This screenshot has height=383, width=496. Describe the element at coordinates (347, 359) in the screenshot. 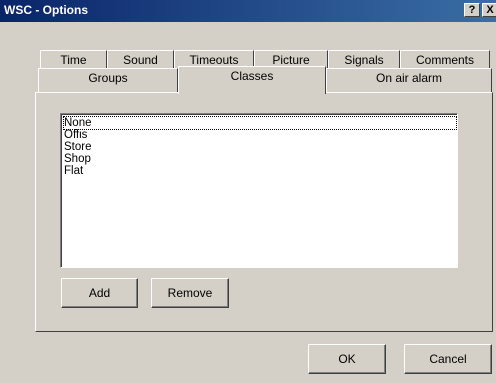

I see `ok-button: OK` at that location.